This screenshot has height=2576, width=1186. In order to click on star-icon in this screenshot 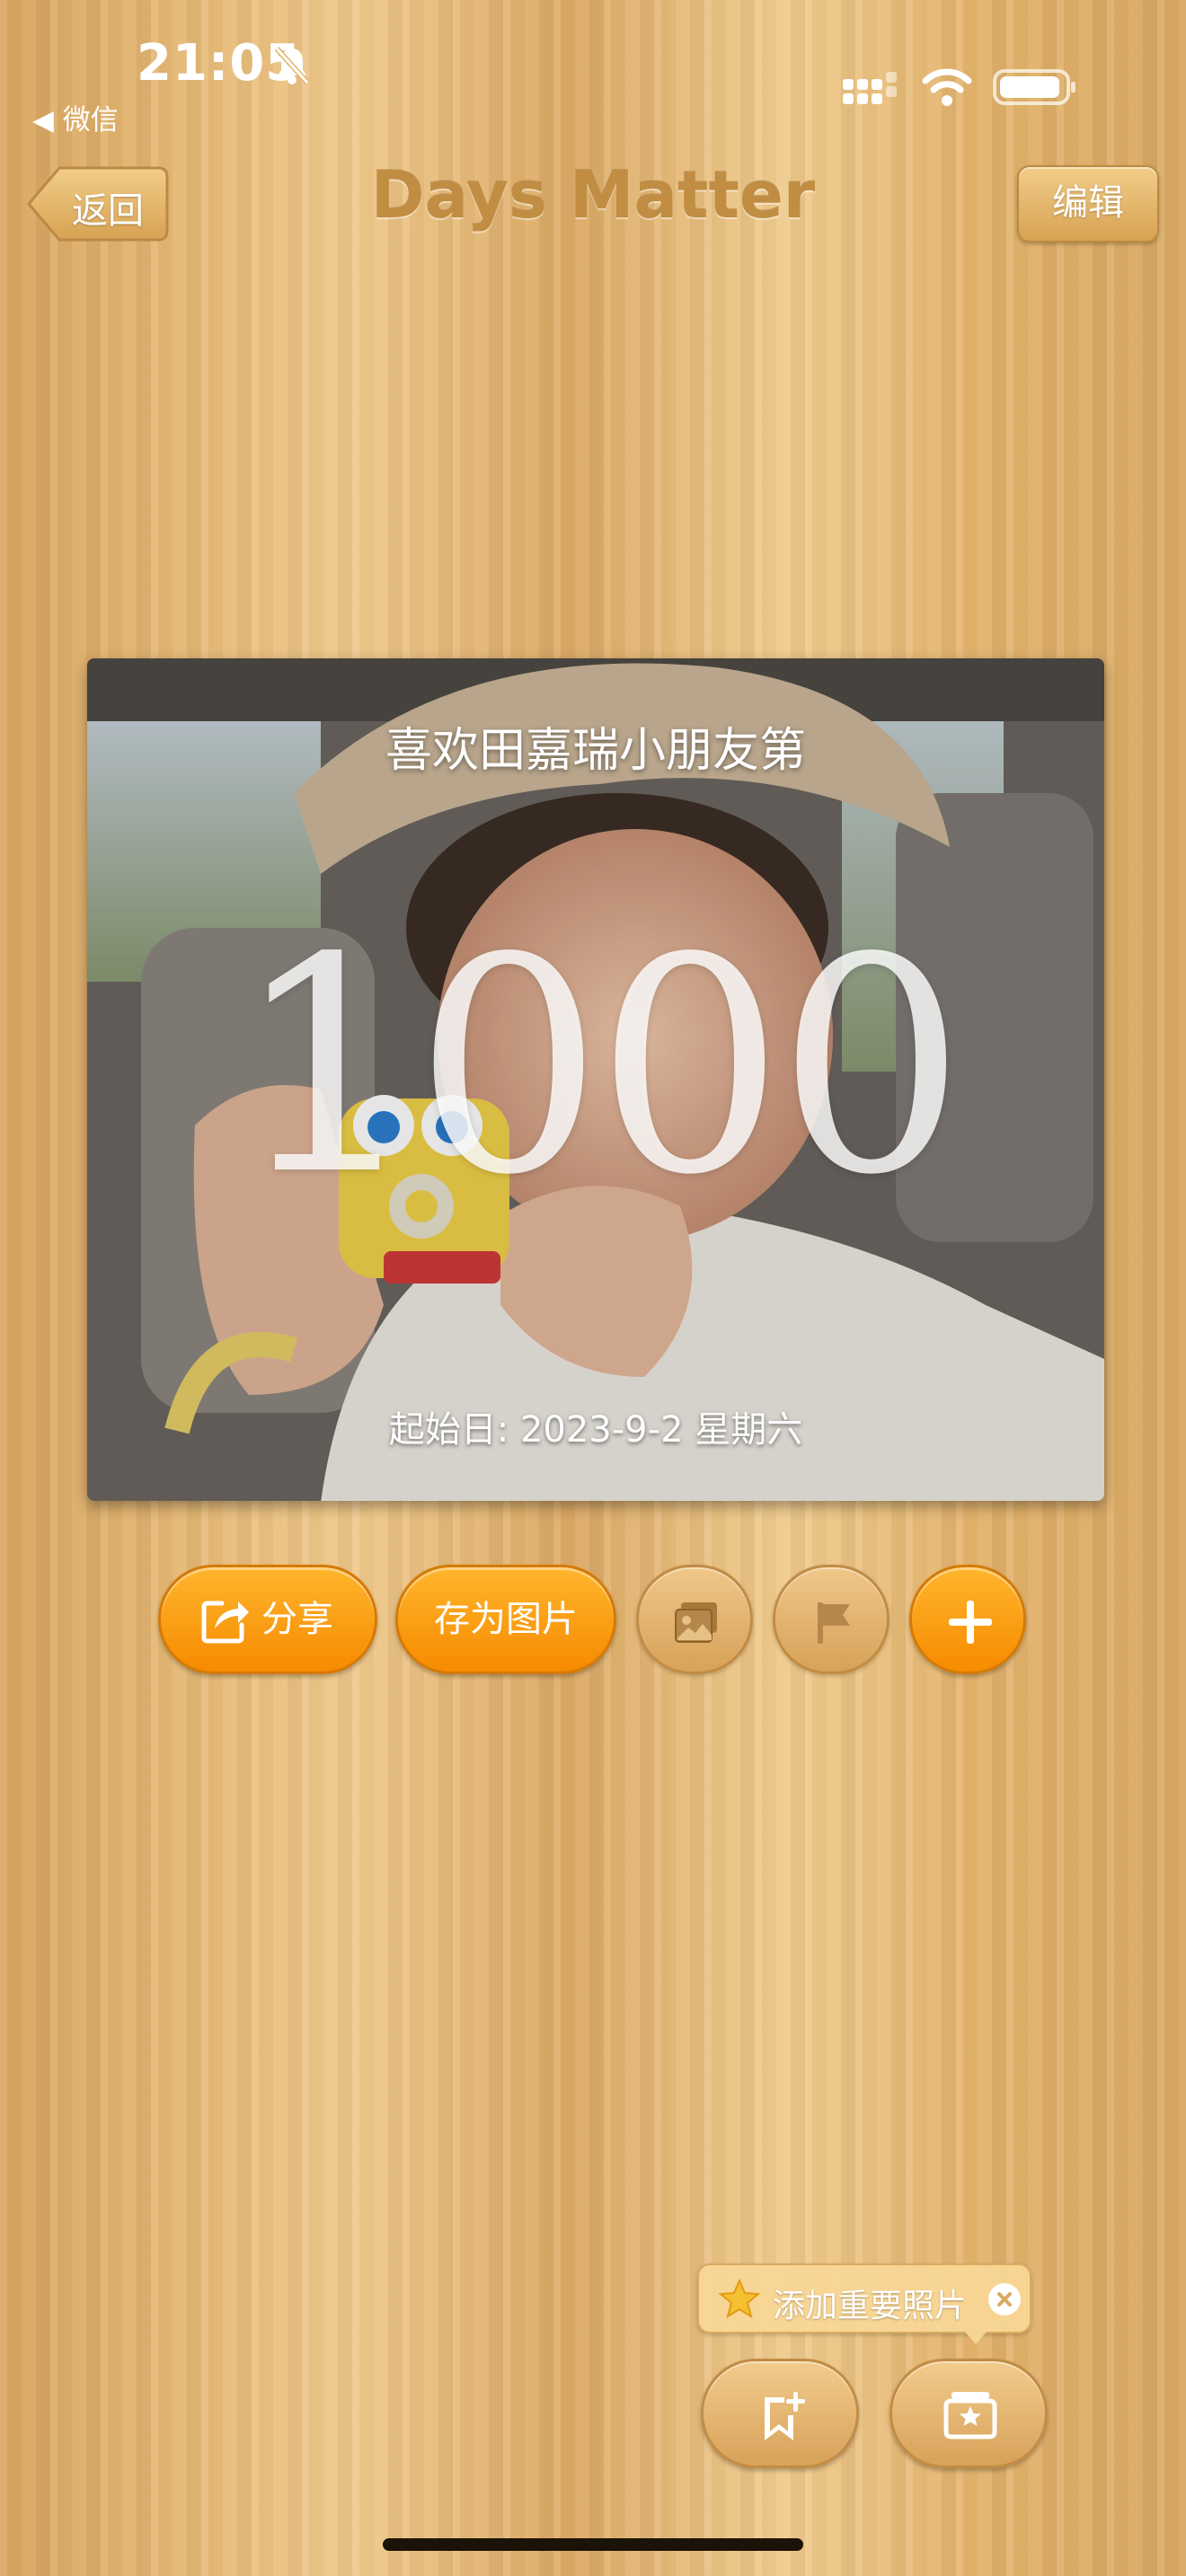, I will do `click(739, 2298)`.